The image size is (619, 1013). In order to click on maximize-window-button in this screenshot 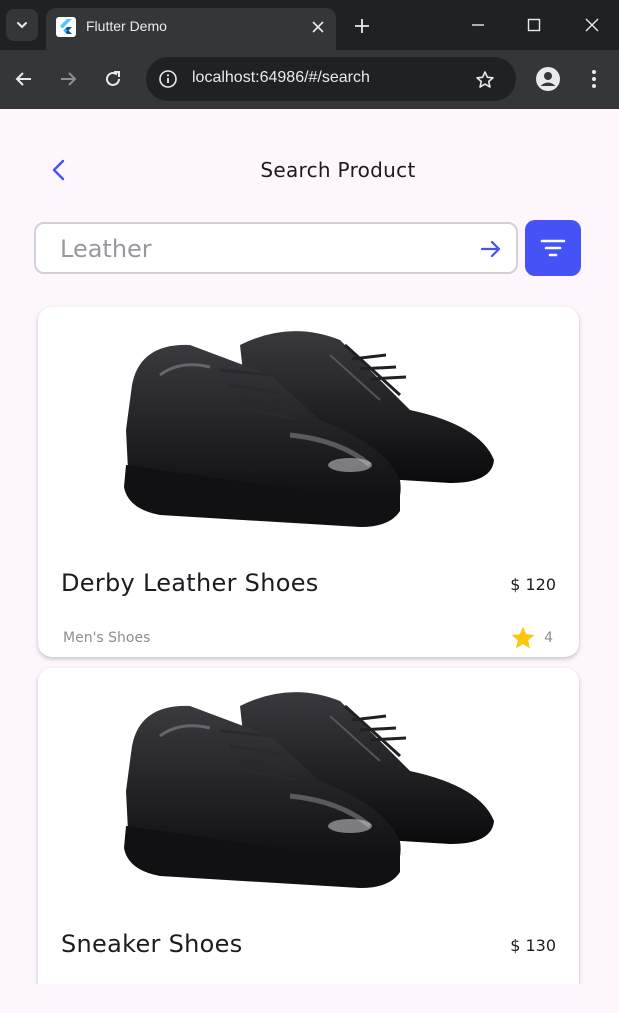, I will do `click(534, 25)`.